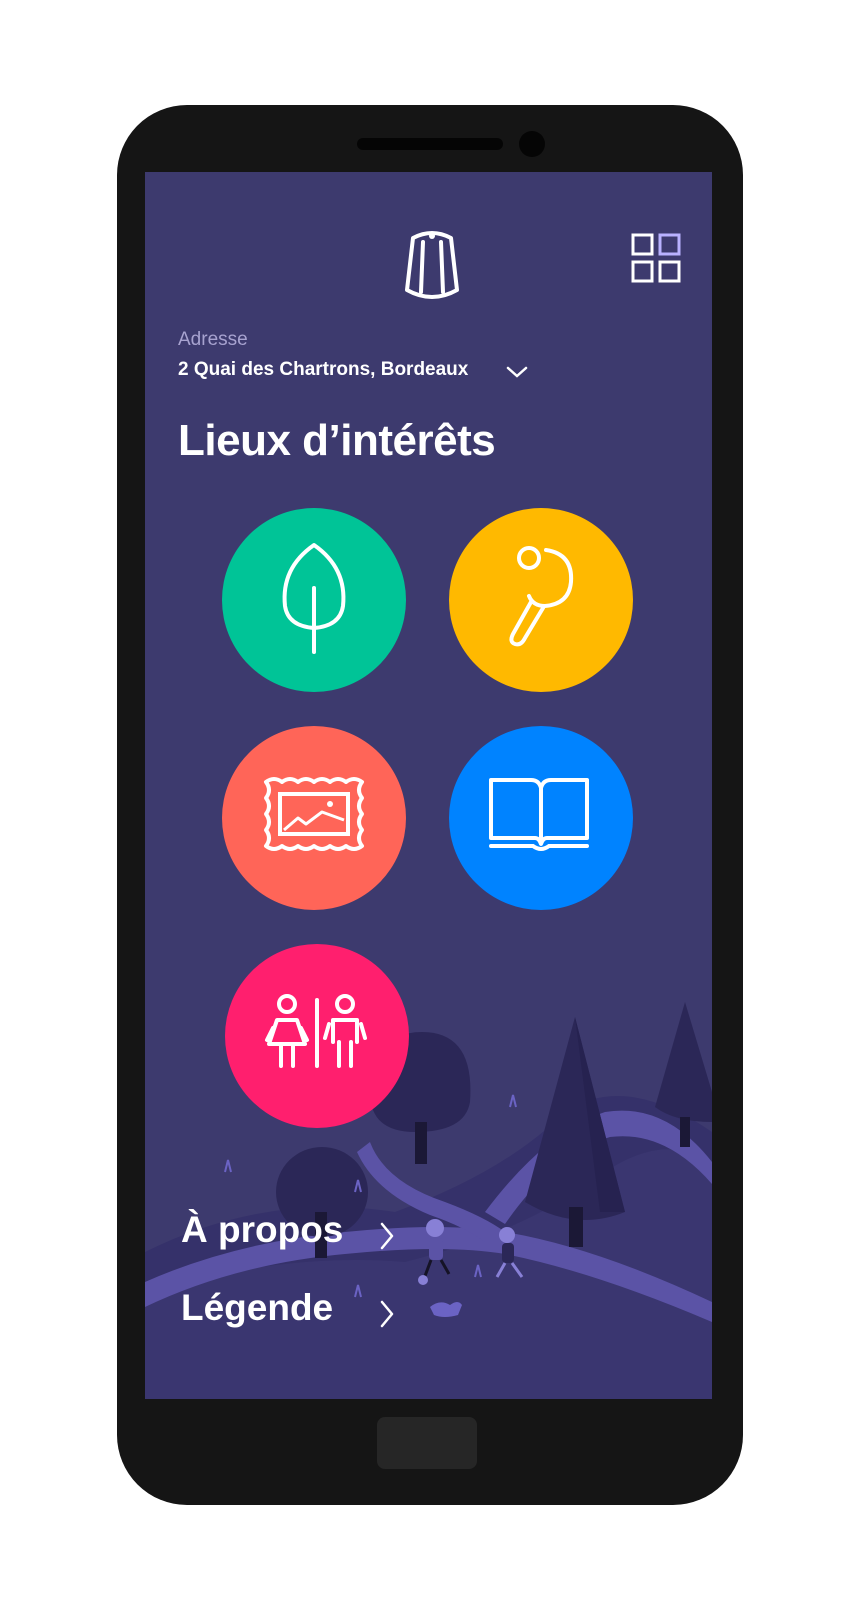 This screenshot has width=855, height=1601. Describe the element at coordinates (427, 1443) in the screenshot. I see `home-button` at that location.